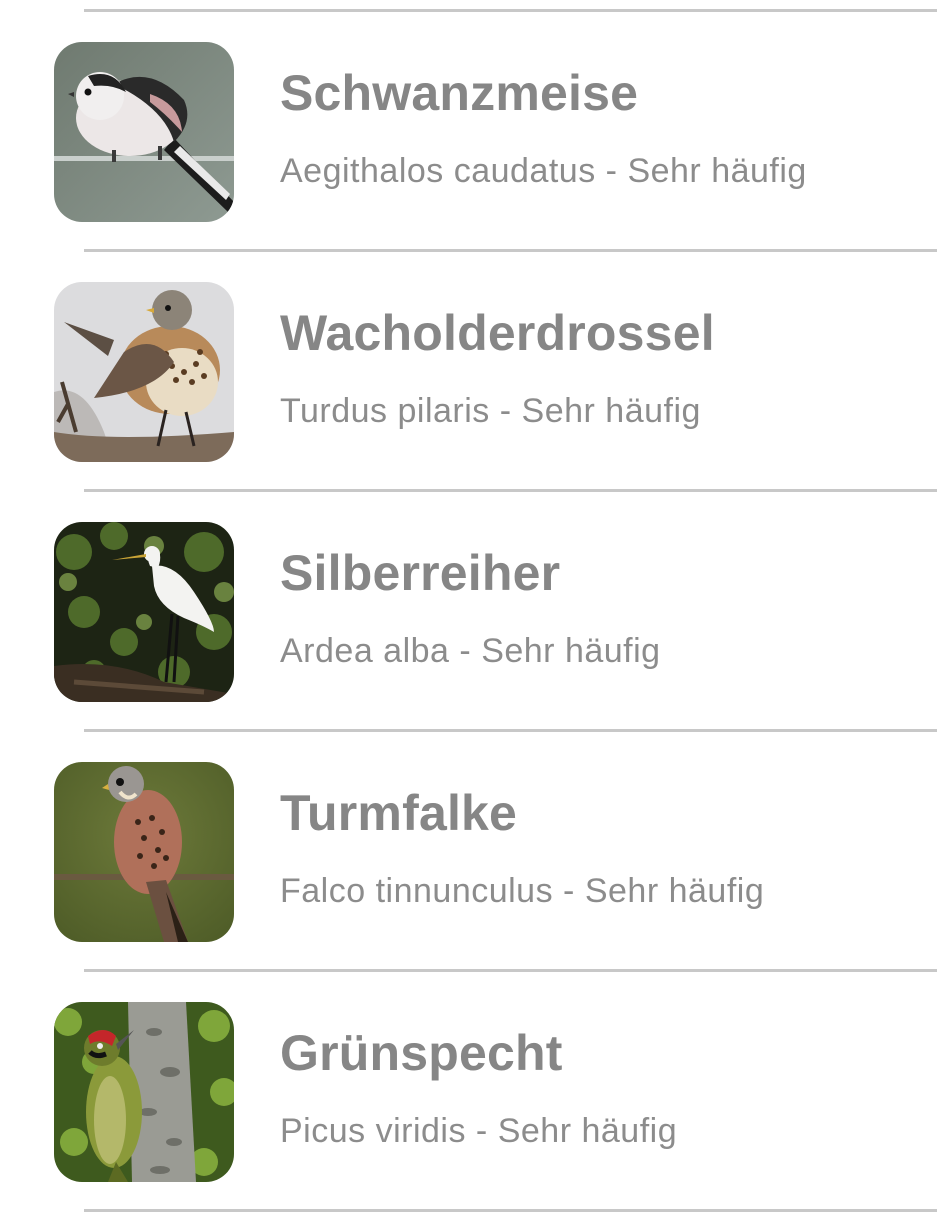  I want to click on list-divider, so click(510, 1210).